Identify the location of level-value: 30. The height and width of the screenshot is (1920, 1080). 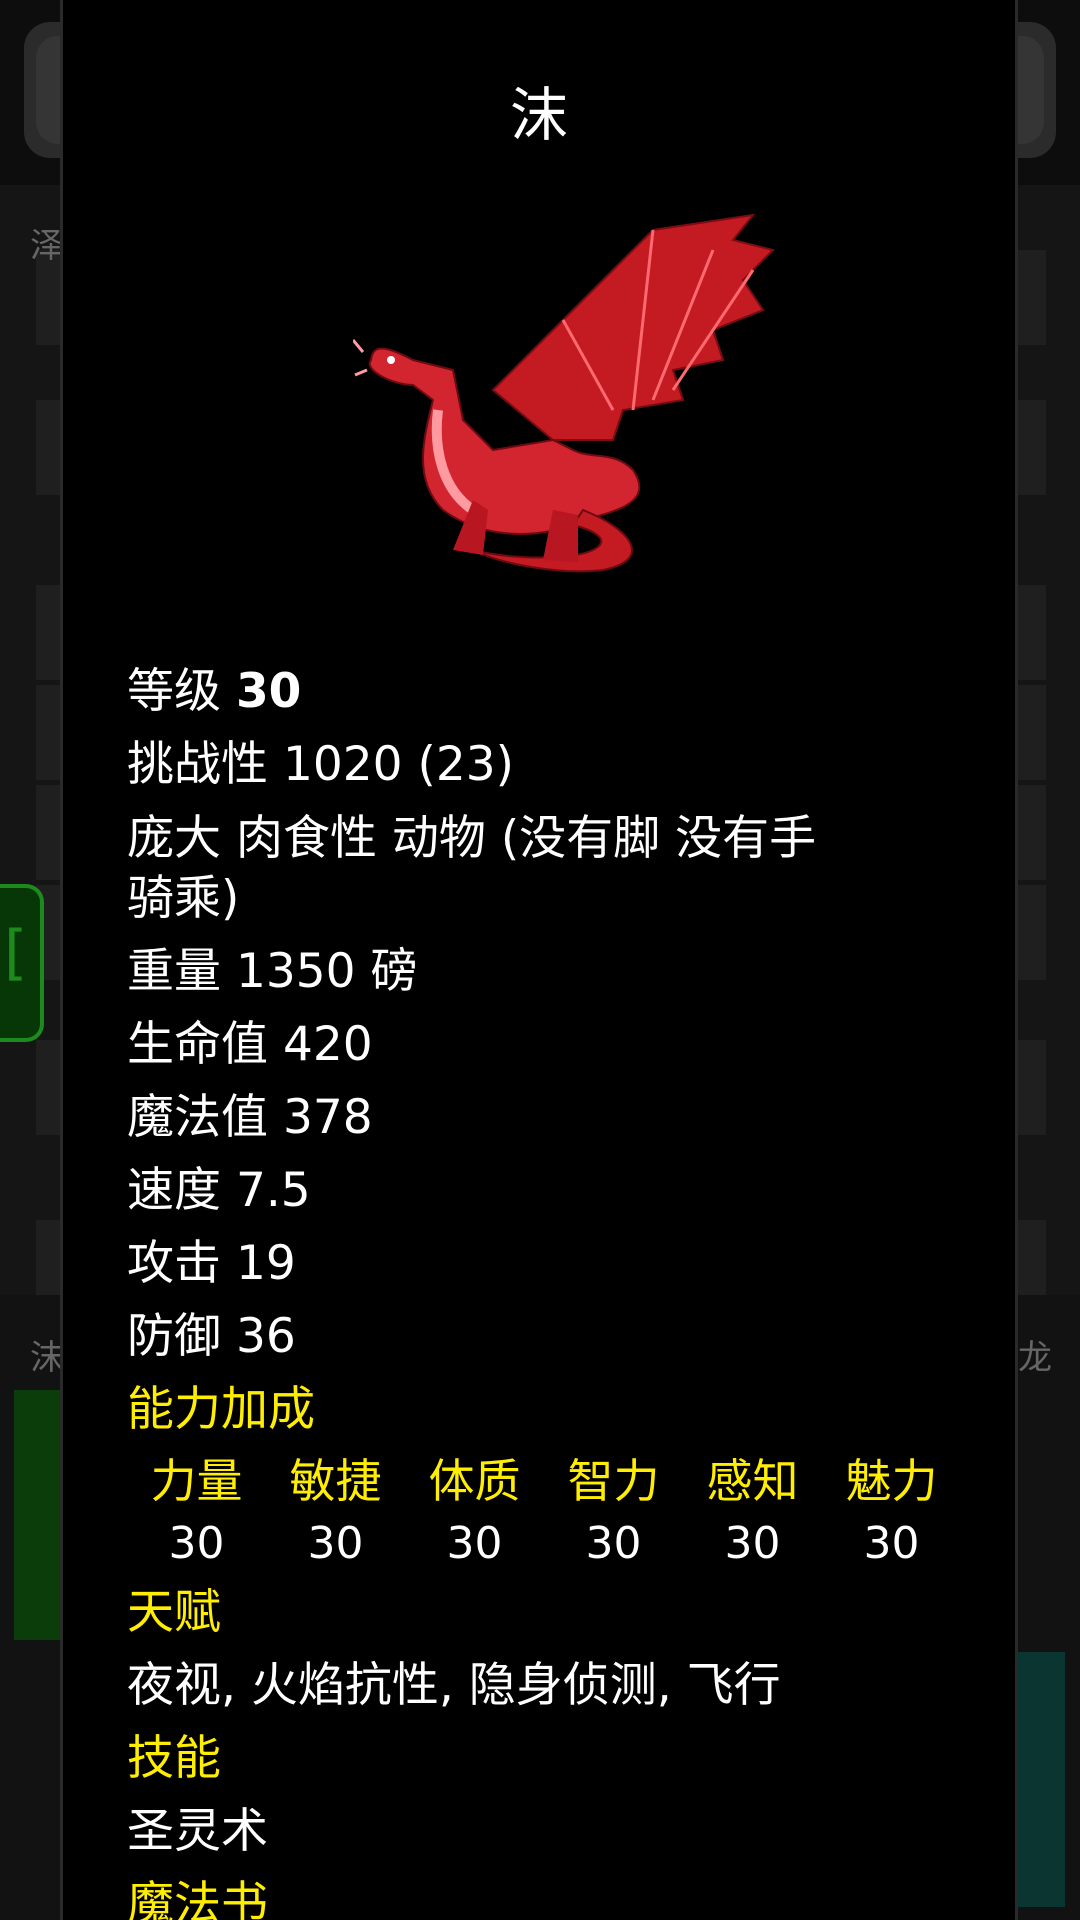
(268, 691).